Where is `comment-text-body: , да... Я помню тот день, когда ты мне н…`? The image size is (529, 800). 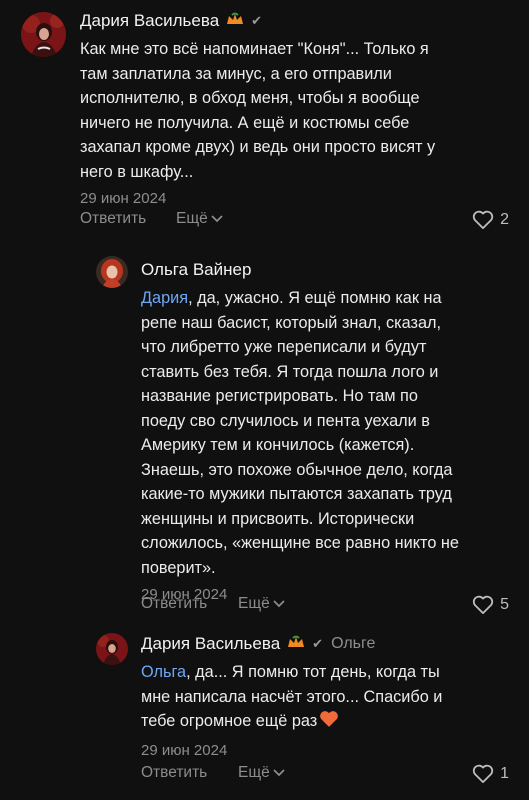 comment-text-body: , да... Я помню тот день, когда ты мне н… is located at coordinates (292, 696).